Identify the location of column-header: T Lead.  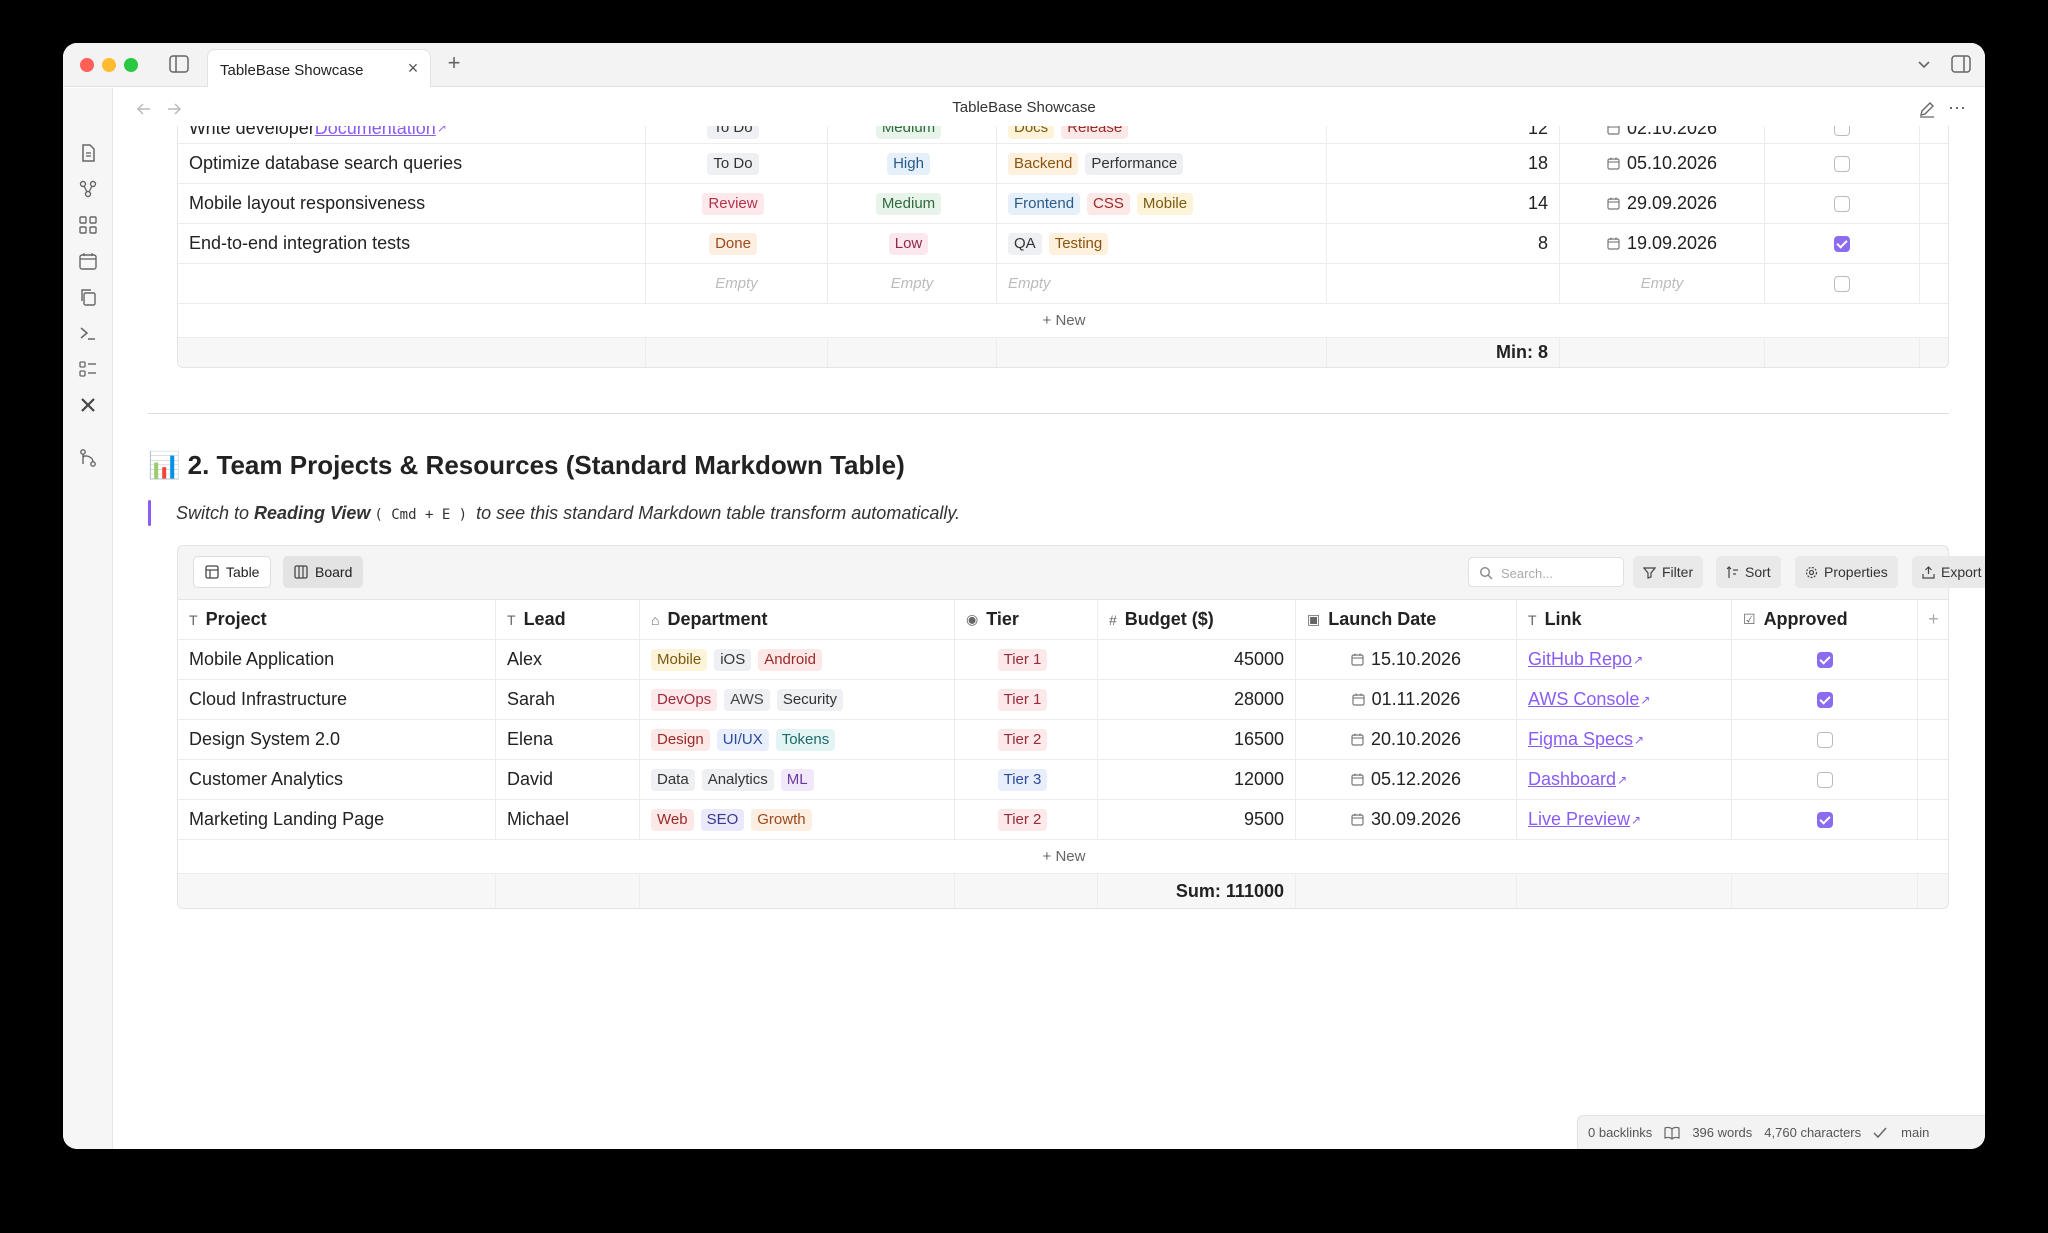
(568, 619).